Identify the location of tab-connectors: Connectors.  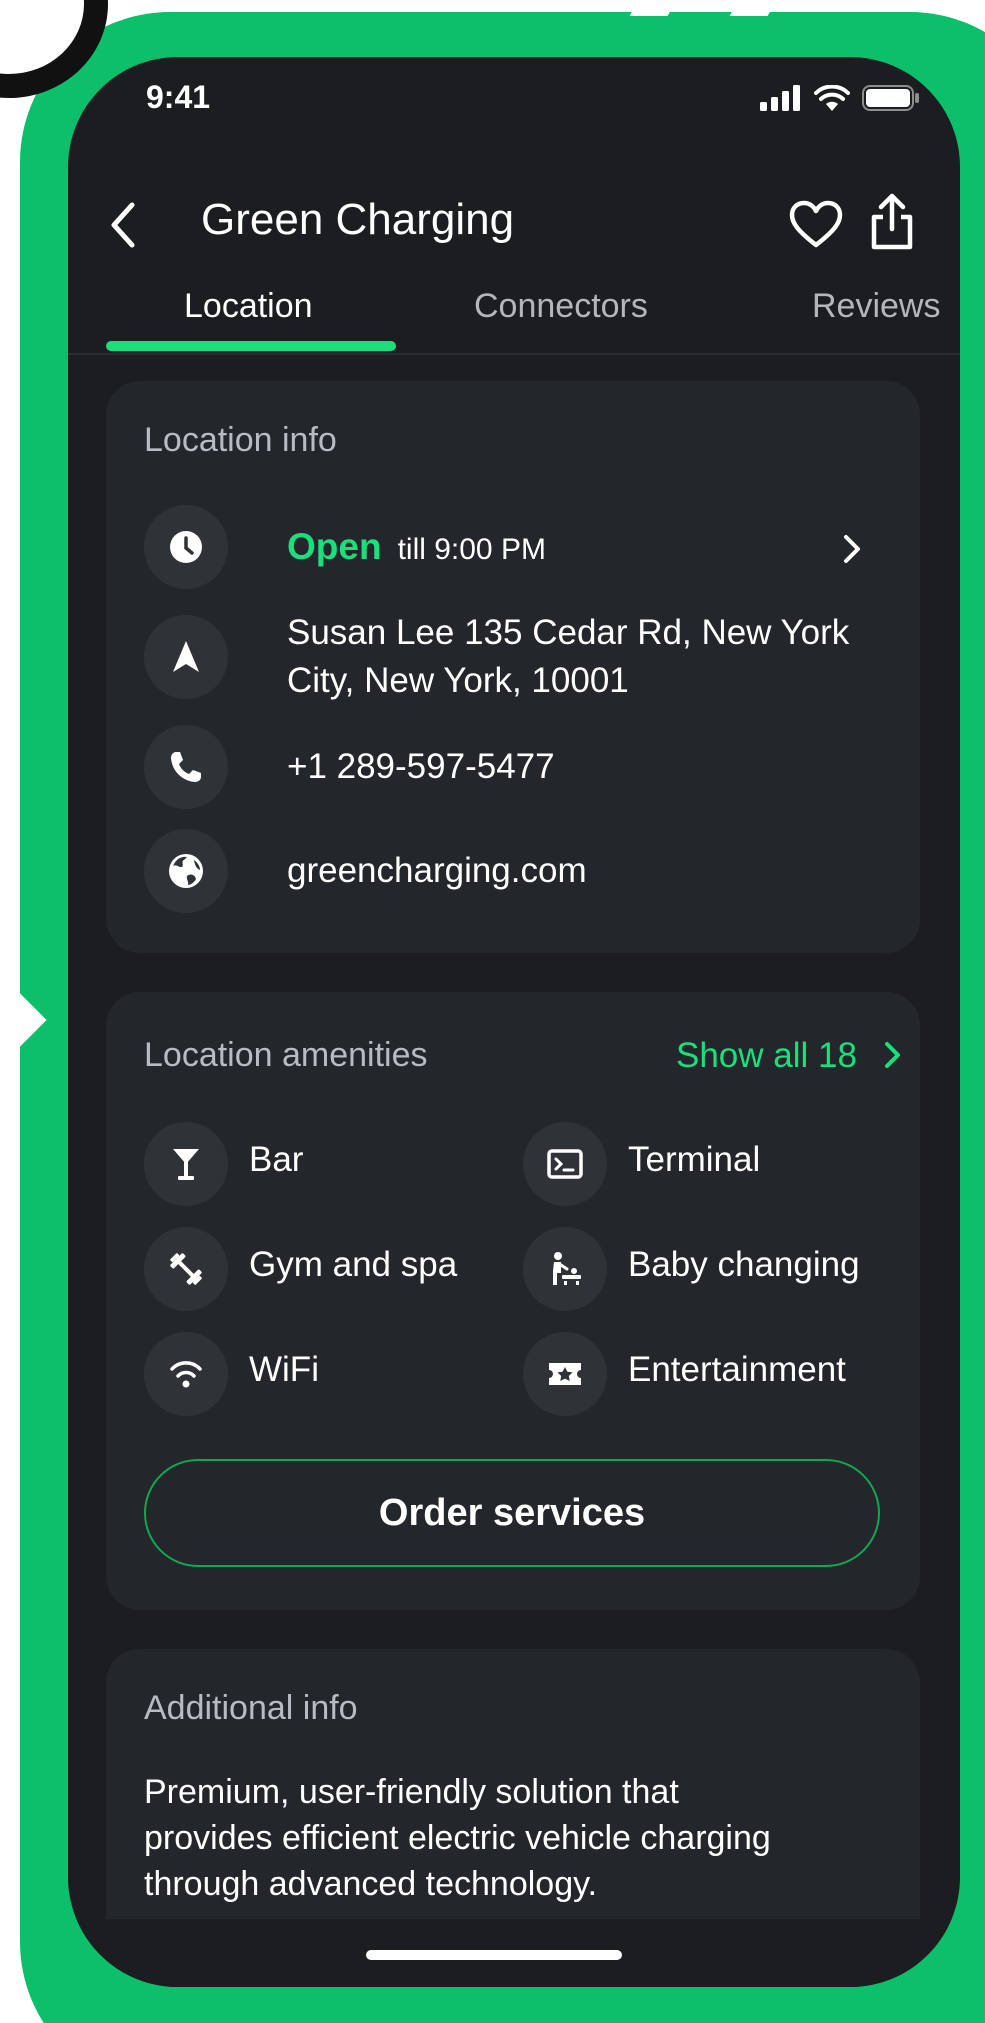
(561, 306).